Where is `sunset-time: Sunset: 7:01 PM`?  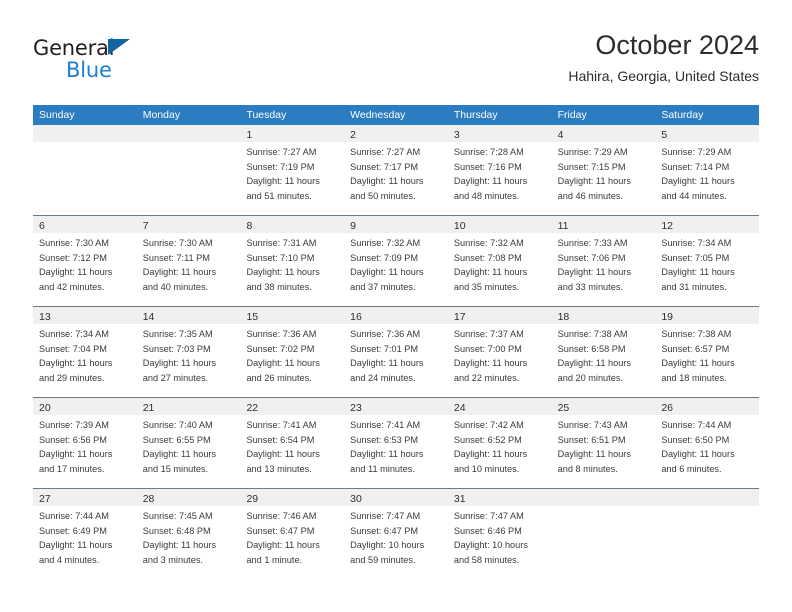
sunset-time: Sunset: 7:01 PM is located at coordinates (384, 348).